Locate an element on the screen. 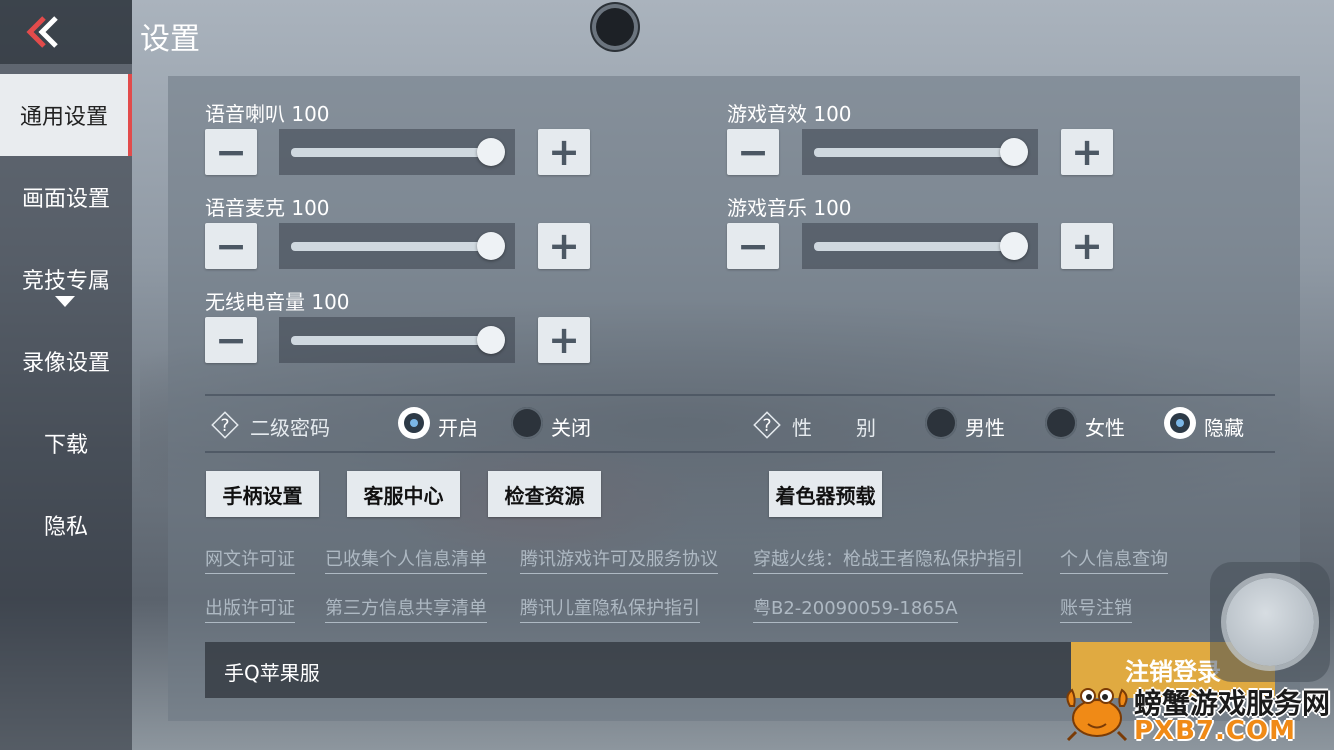  password-on-label: 开启 is located at coordinates (458, 426).